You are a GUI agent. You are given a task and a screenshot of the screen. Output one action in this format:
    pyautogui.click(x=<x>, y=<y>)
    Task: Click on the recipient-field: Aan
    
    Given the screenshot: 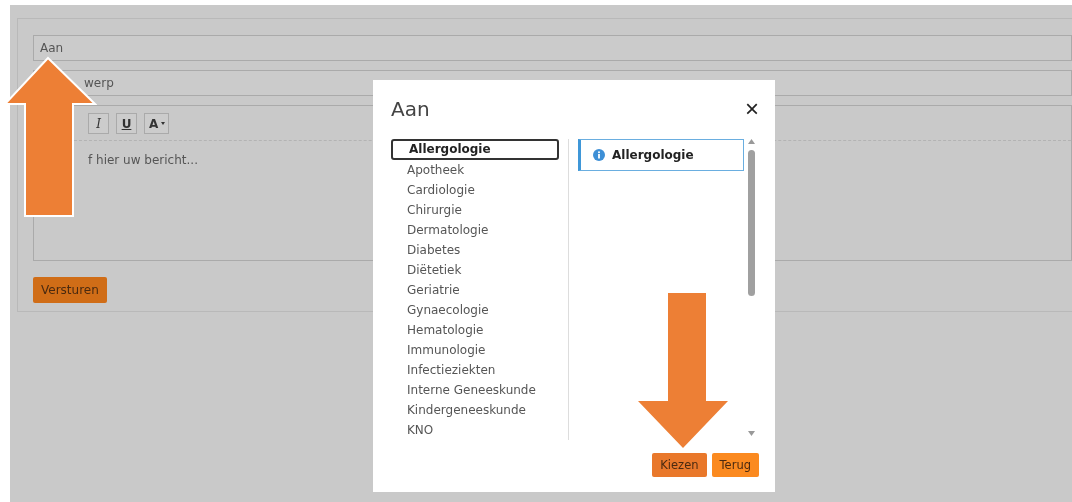 What is the action you would take?
    pyautogui.click(x=552, y=48)
    